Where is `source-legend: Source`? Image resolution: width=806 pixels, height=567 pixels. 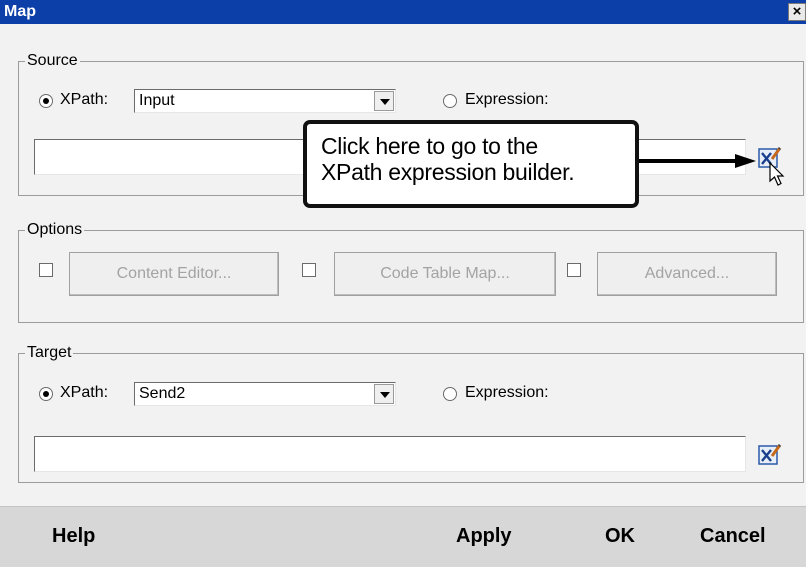
source-legend: Source is located at coordinates (52, 61).